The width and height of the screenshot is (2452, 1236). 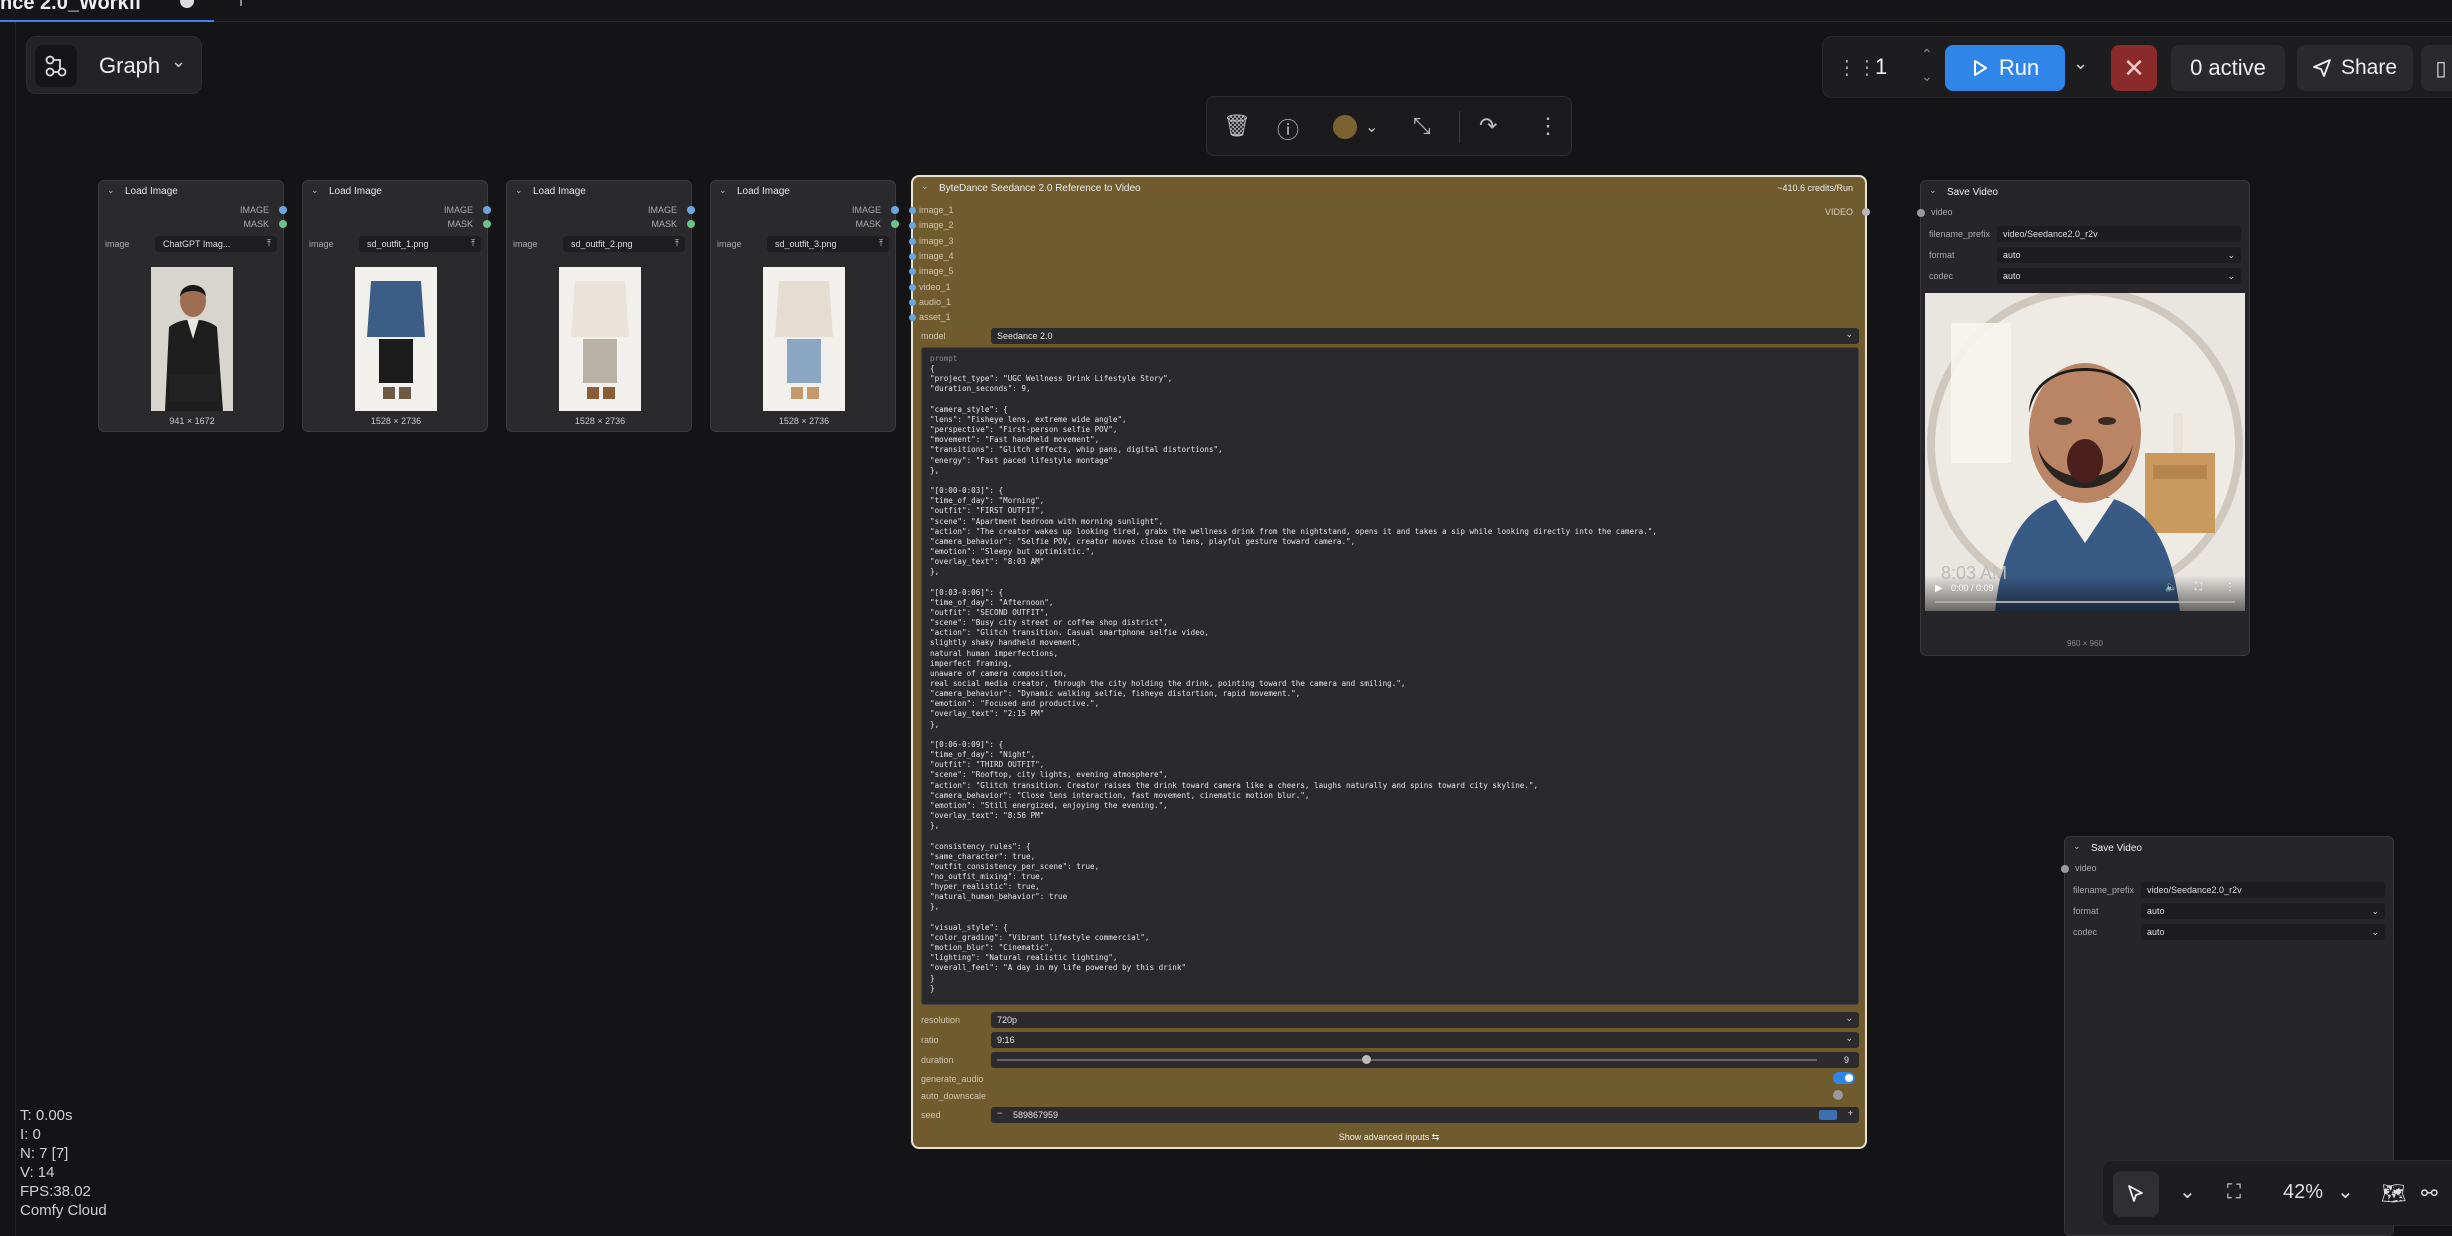 What do you see at coordinates (1366, 1059) in the screenshot?
I see `slider-thumb` at bounding box center [1366, 1059].